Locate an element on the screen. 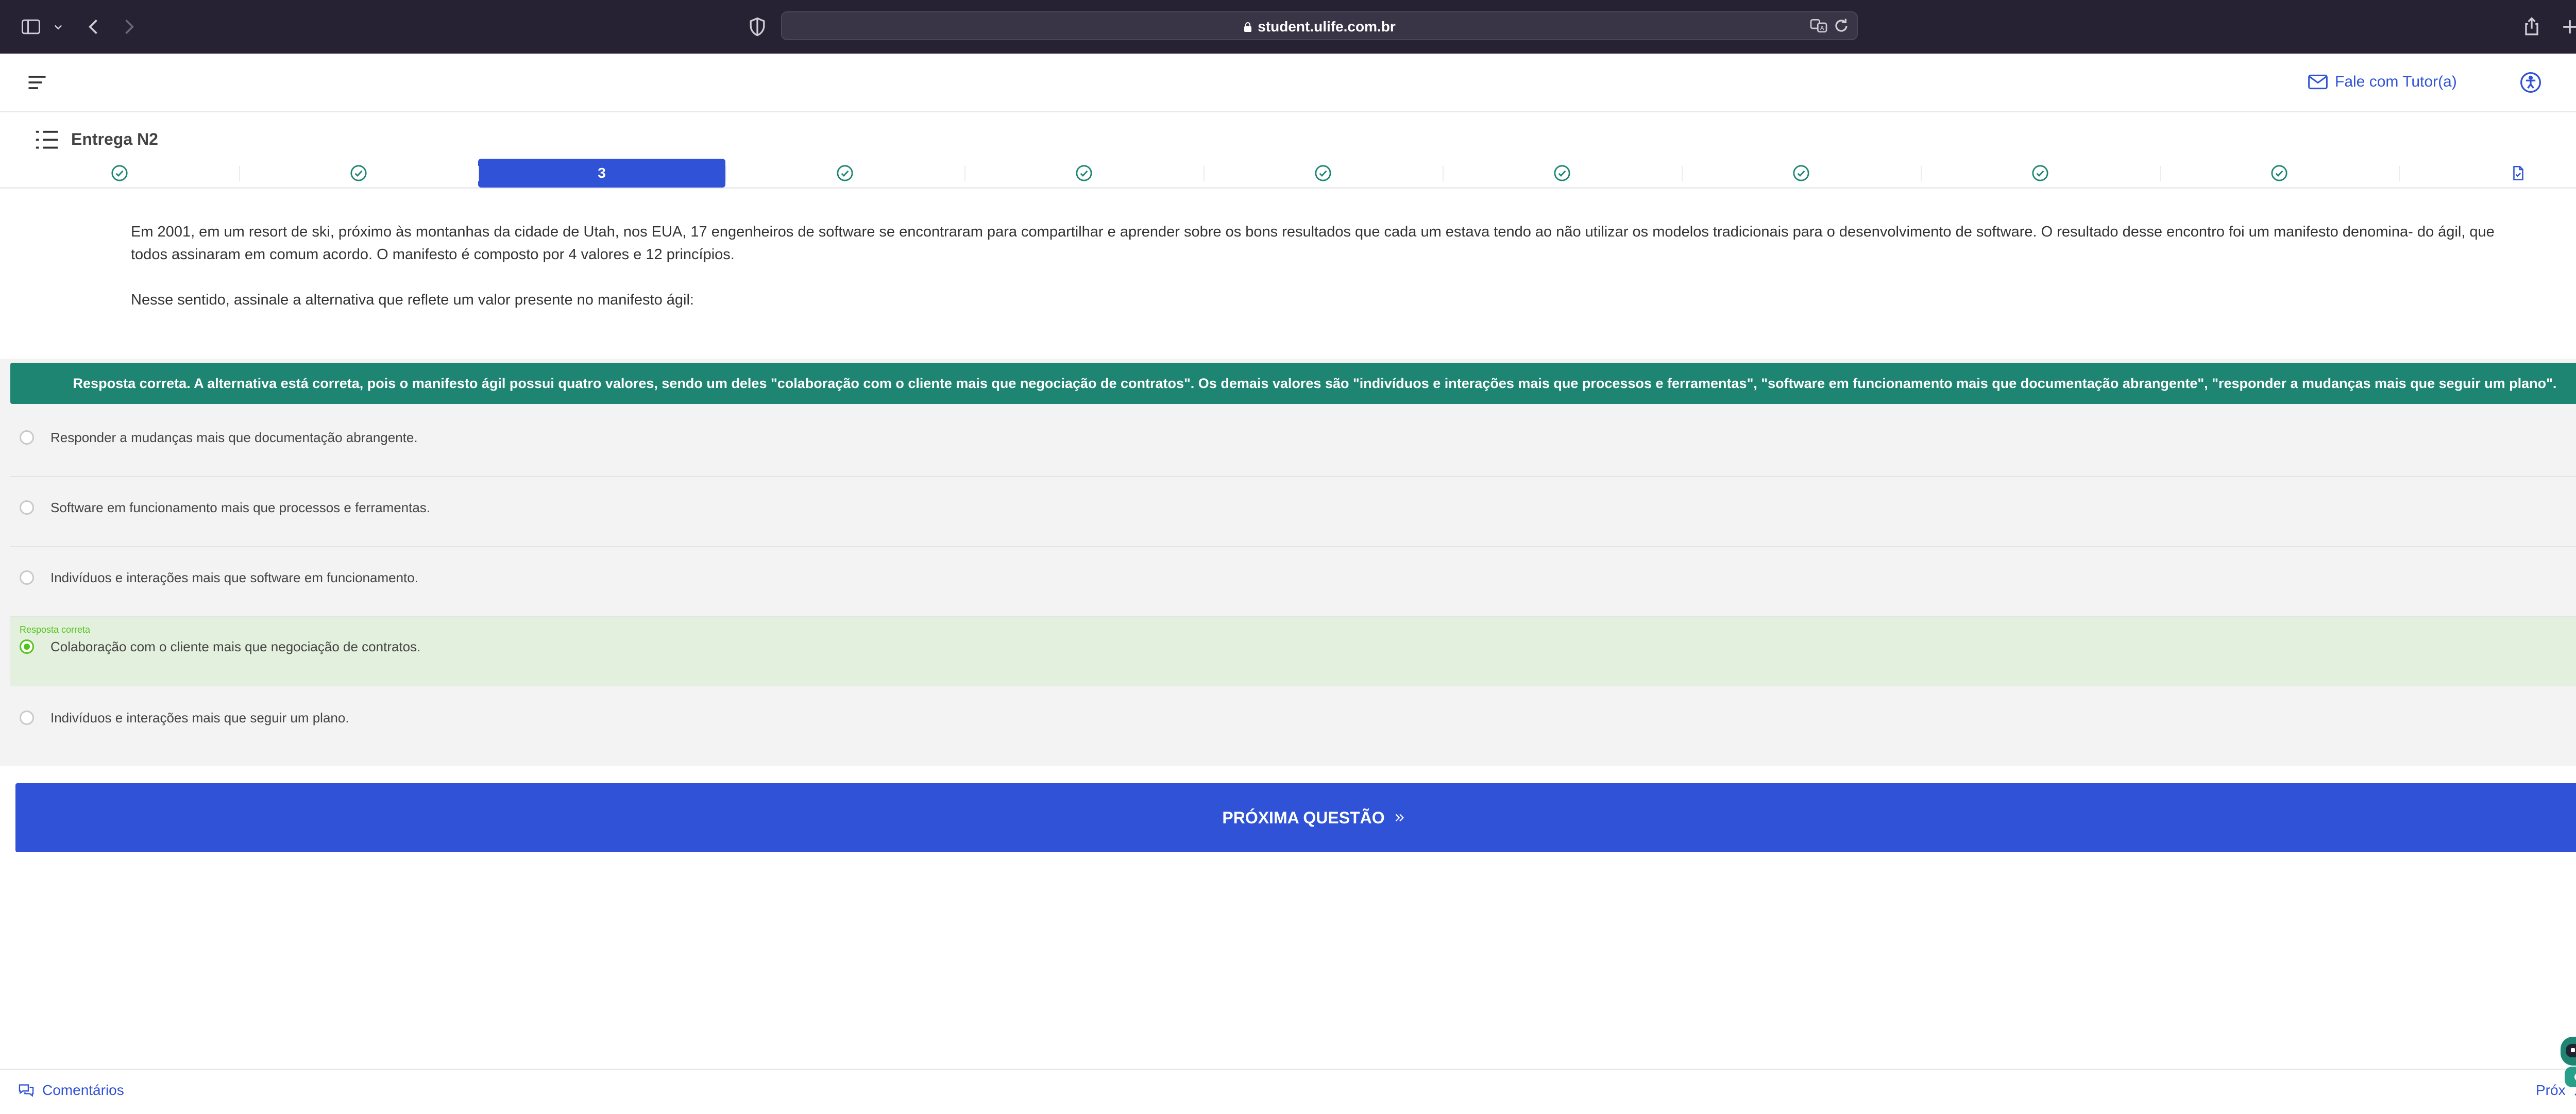  new-tab-icon is located at coordinates (2567, 26).